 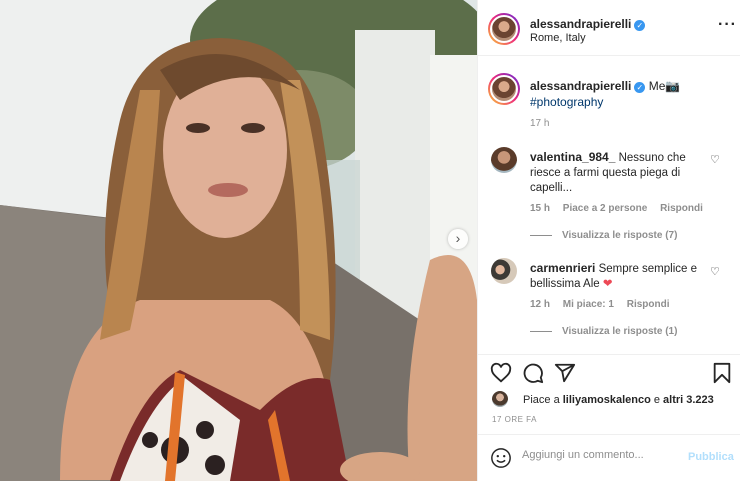 I want to click on actions-divider, so click(x=609, y=354).